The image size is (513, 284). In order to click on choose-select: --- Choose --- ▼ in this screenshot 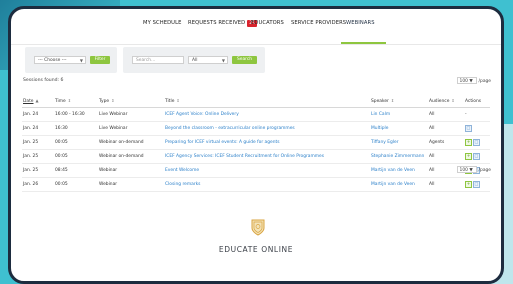, I will do `click(60, 60)`.